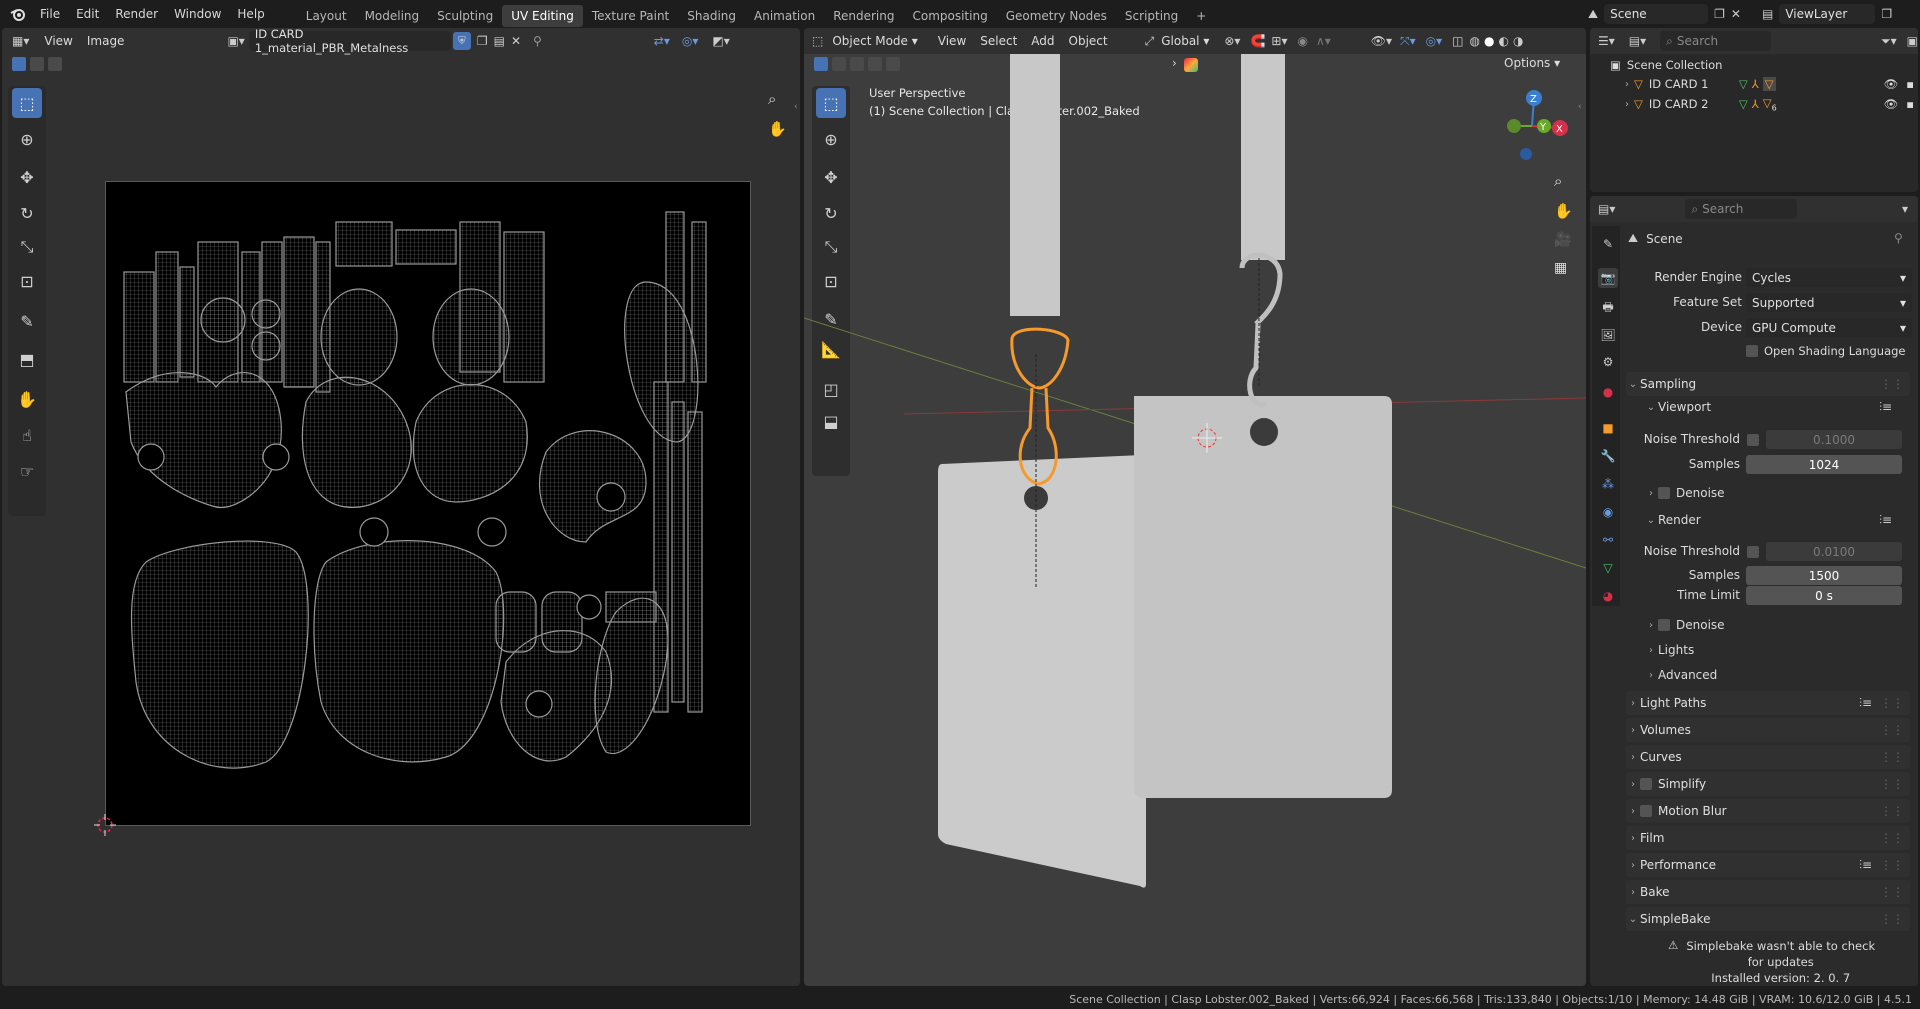 The width and height of the screenshot is (1920, 1009). What do you see at coordinates (537, 41) in the screenshot?
I see `pin-icon: ⚲` at bounding box center [537, 41].